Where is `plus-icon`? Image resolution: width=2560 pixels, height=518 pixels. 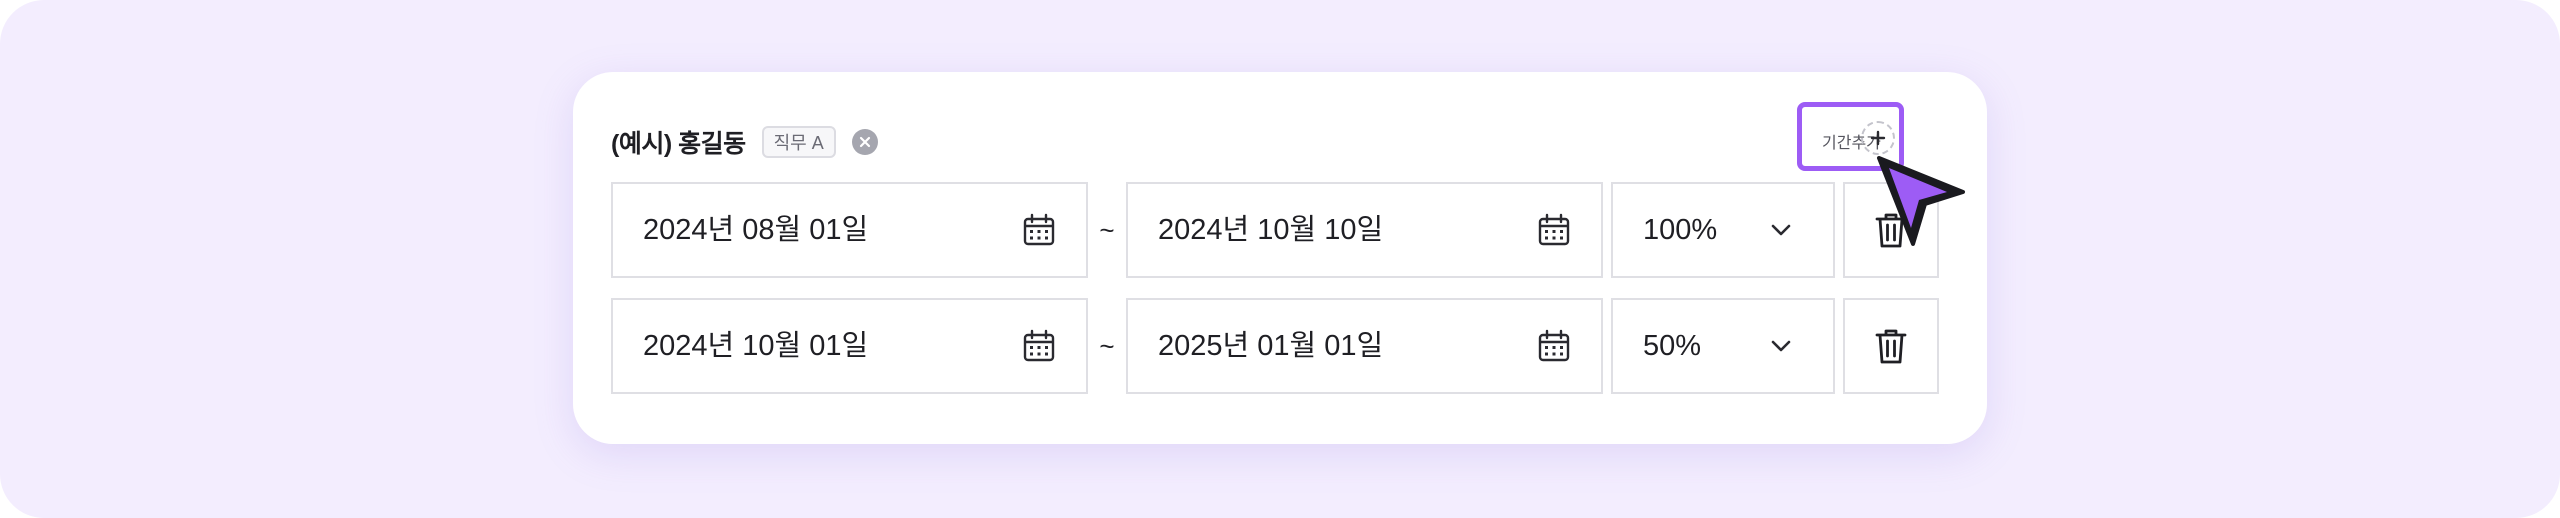 plus-icon is located at coordinates (1878, 138).